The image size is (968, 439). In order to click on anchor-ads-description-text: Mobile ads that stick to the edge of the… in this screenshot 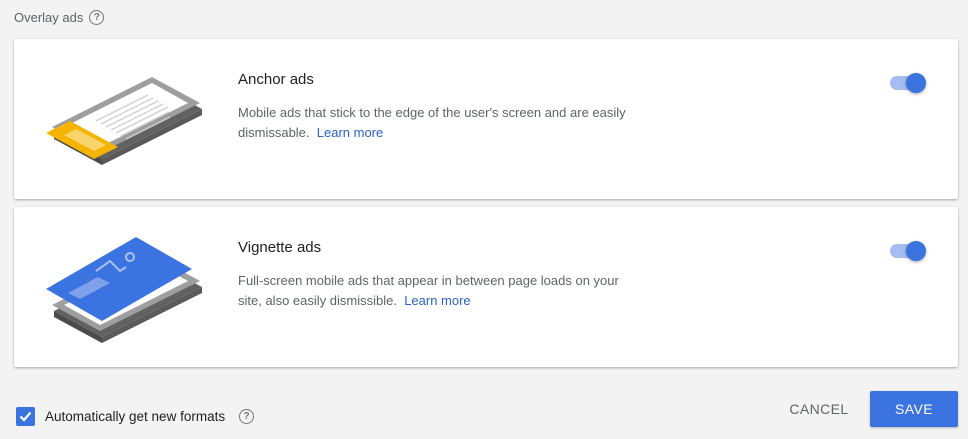, I will do `click(432, 122)`.